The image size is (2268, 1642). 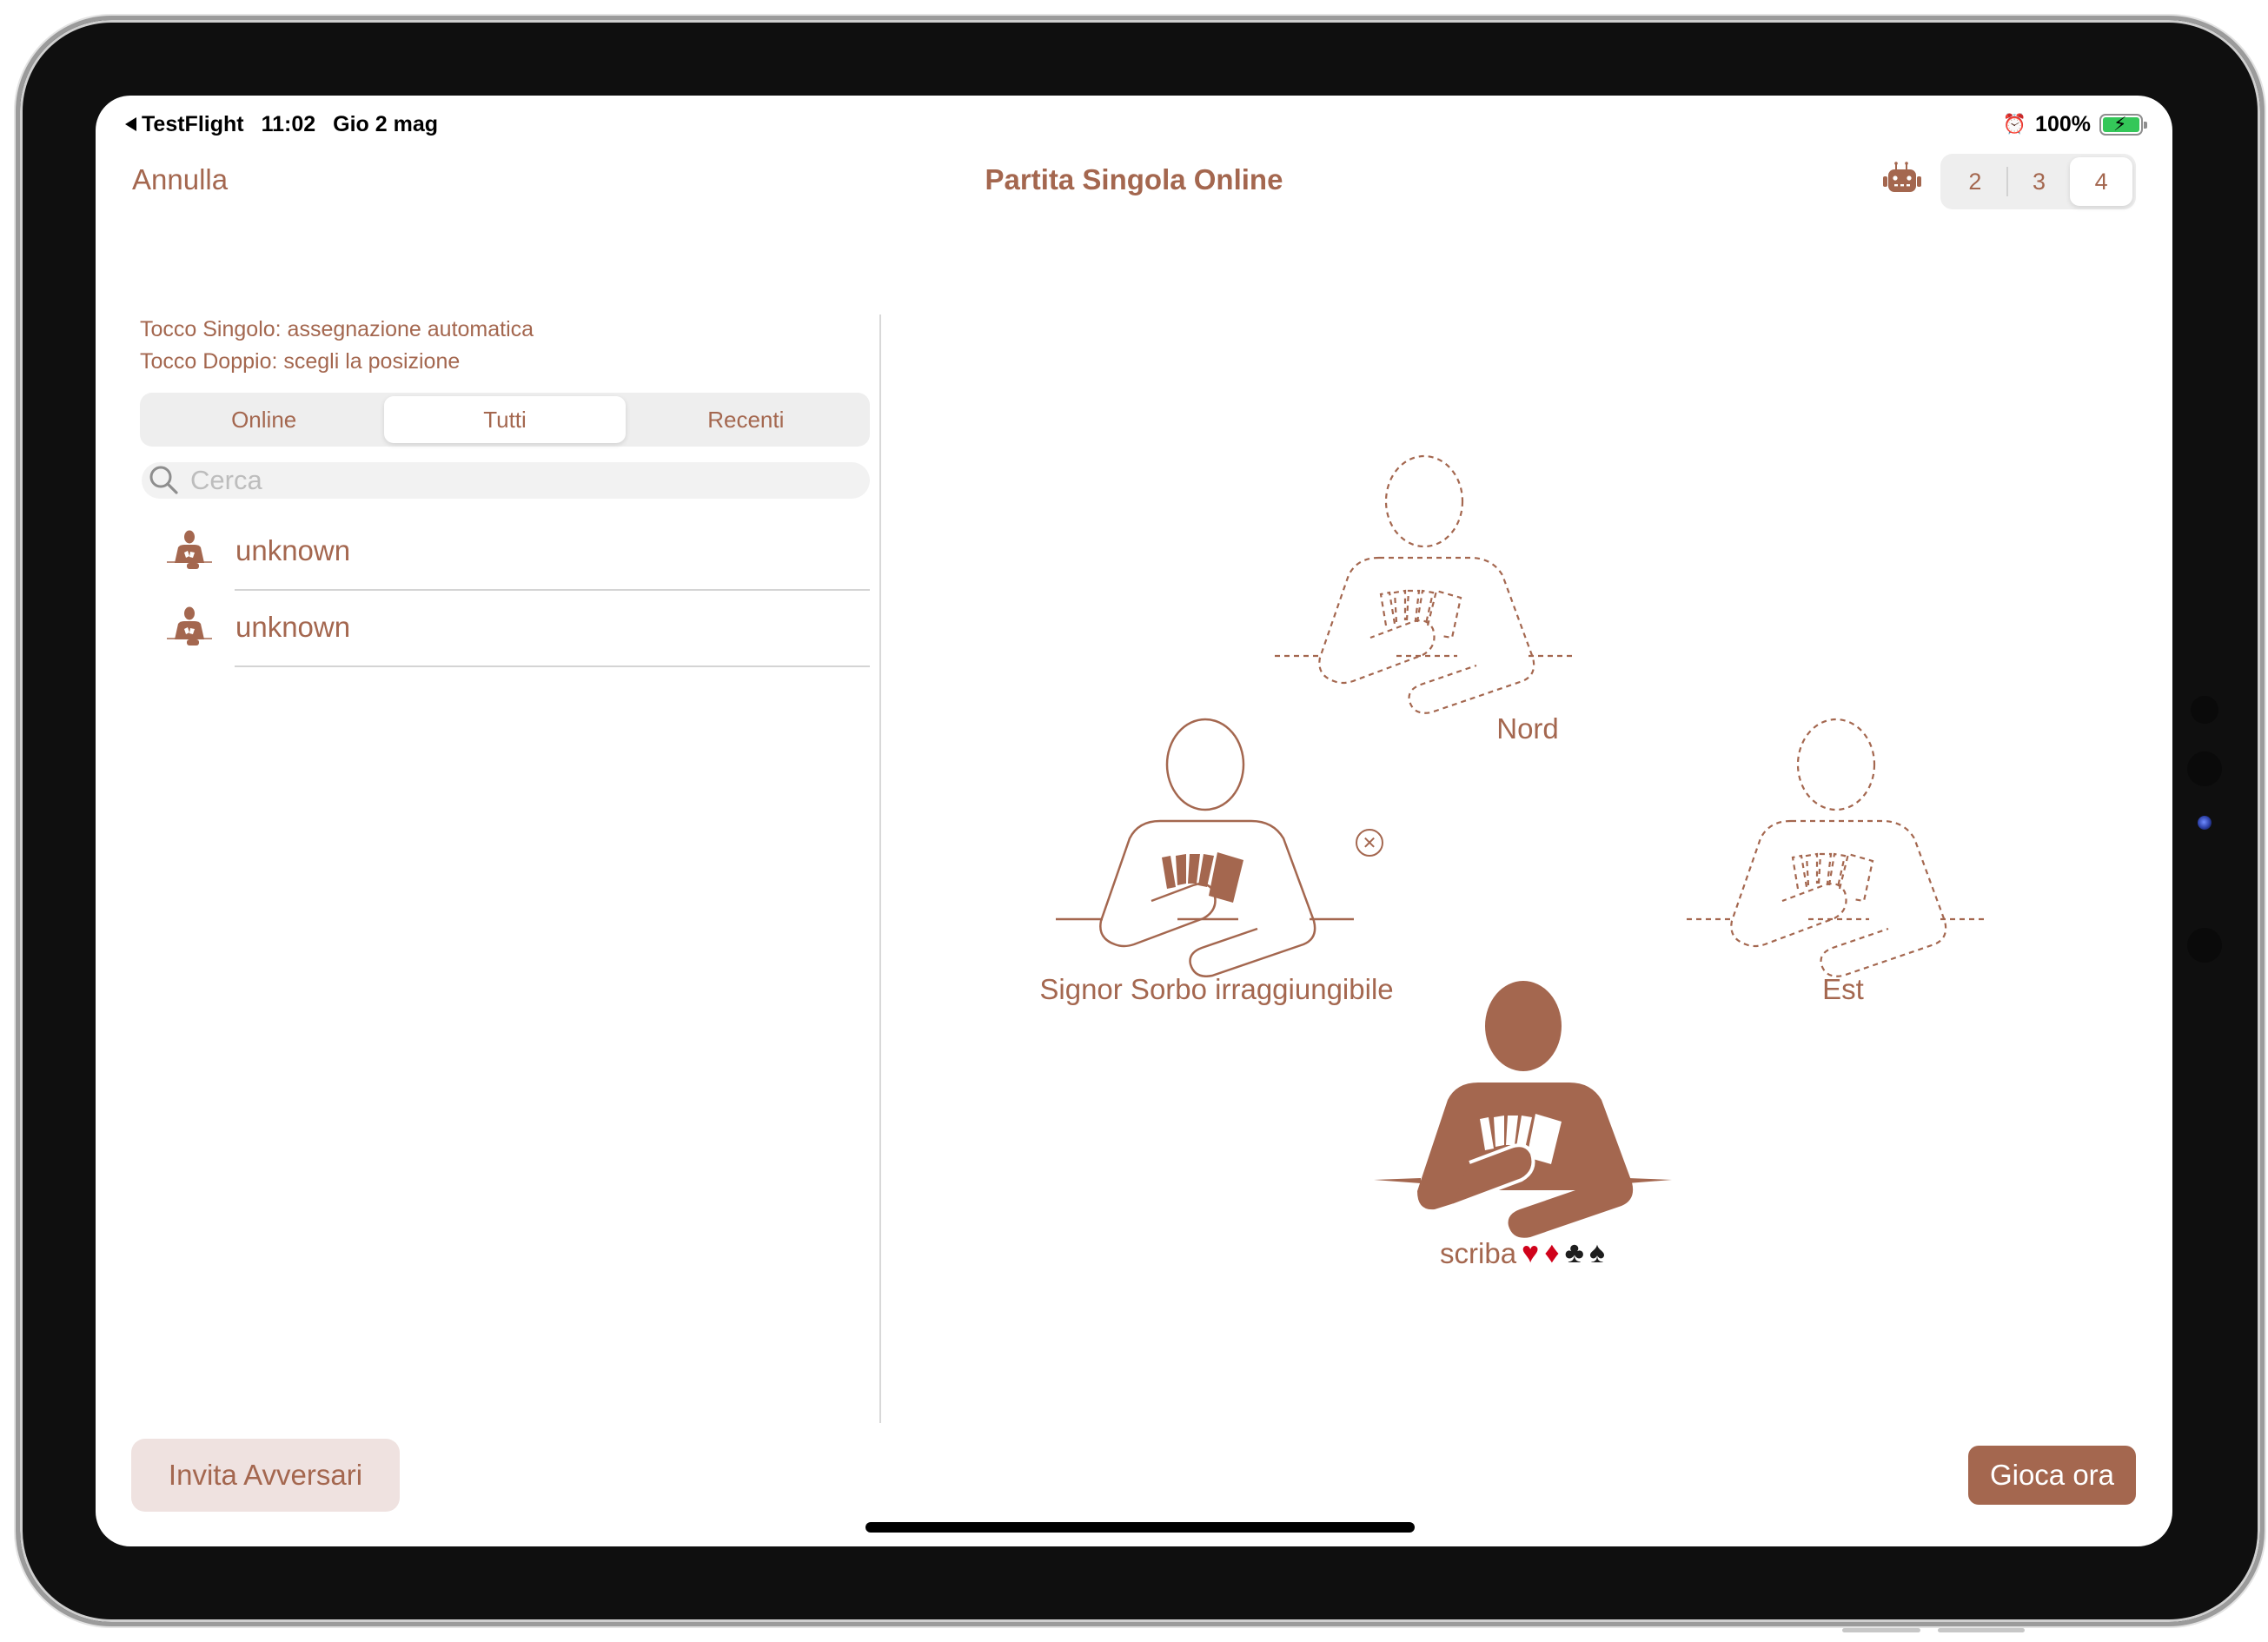 I want to click on seat-west, so click(x=1205, y=847).